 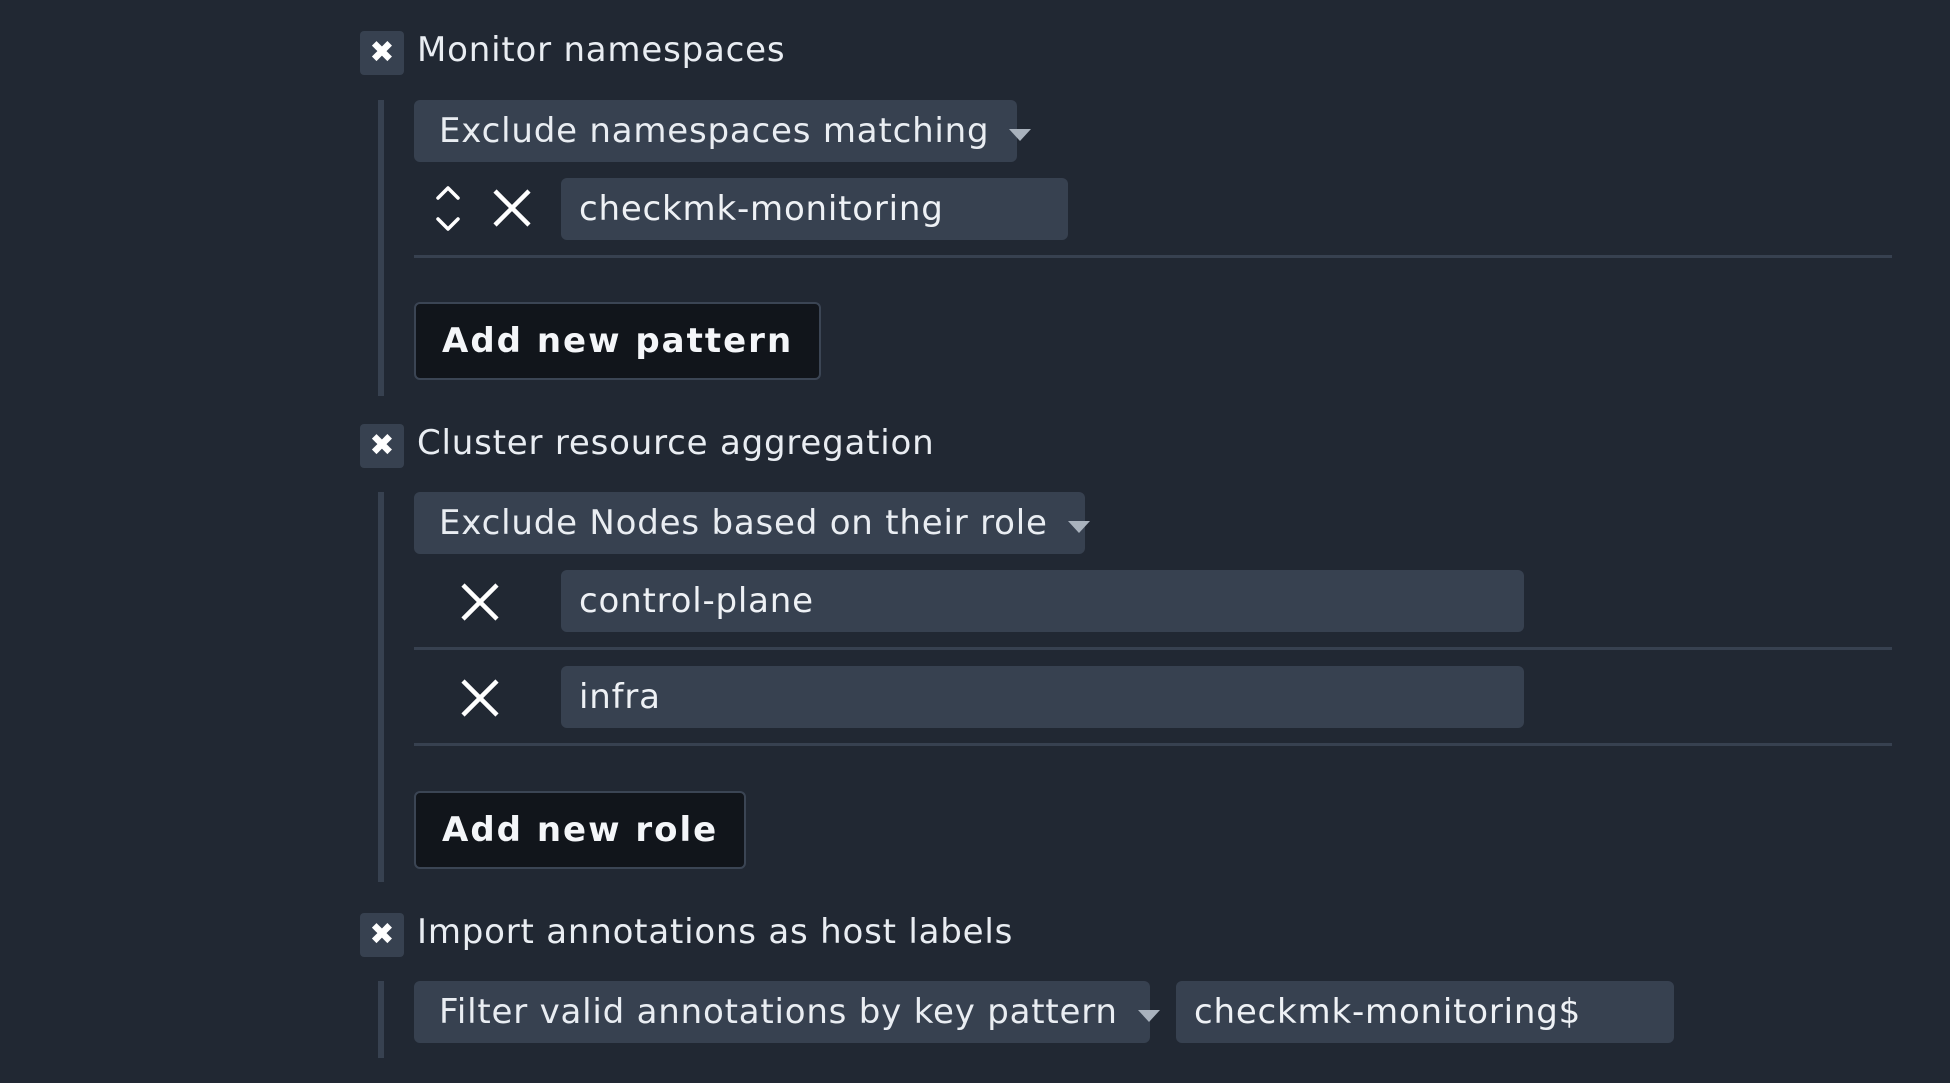 I want to click on reorder-arrows-icon, so click(x=448, y=208).